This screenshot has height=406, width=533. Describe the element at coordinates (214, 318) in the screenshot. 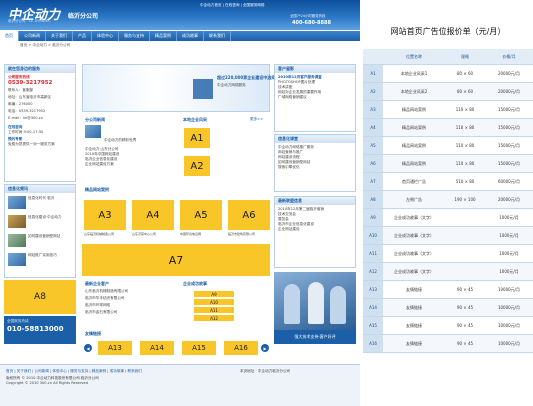

I see `ad-slot-A12: A12` at that location.